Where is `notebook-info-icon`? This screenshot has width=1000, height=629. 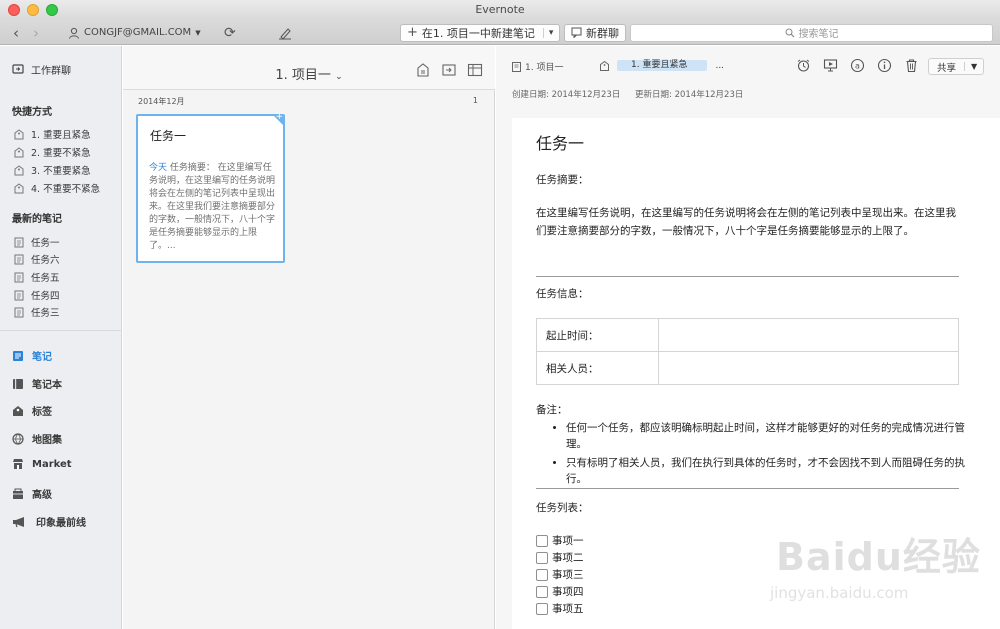 notebook-info-icon is located at coordinates (423, 70).